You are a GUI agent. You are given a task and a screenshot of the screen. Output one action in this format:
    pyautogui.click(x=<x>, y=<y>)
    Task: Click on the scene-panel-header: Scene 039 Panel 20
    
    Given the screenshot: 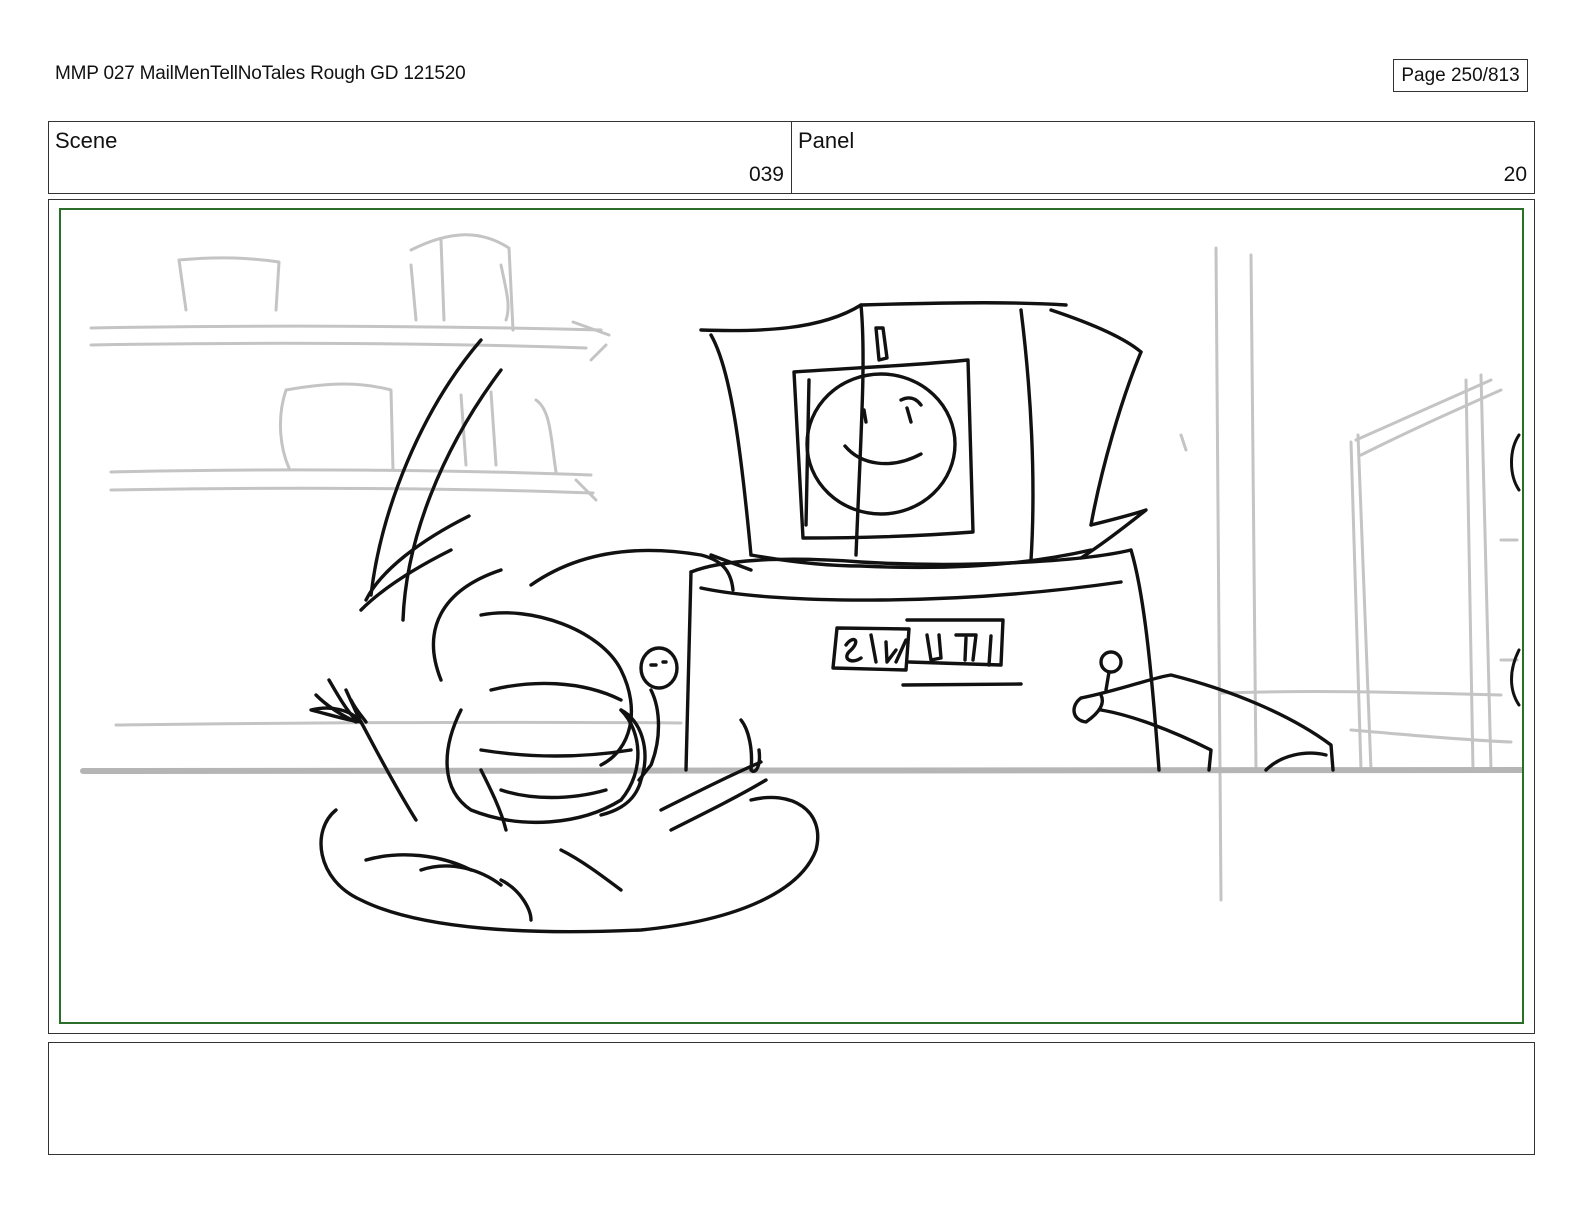 What is the action you would take?
    pyautogui.click(x=791, y=157)
    